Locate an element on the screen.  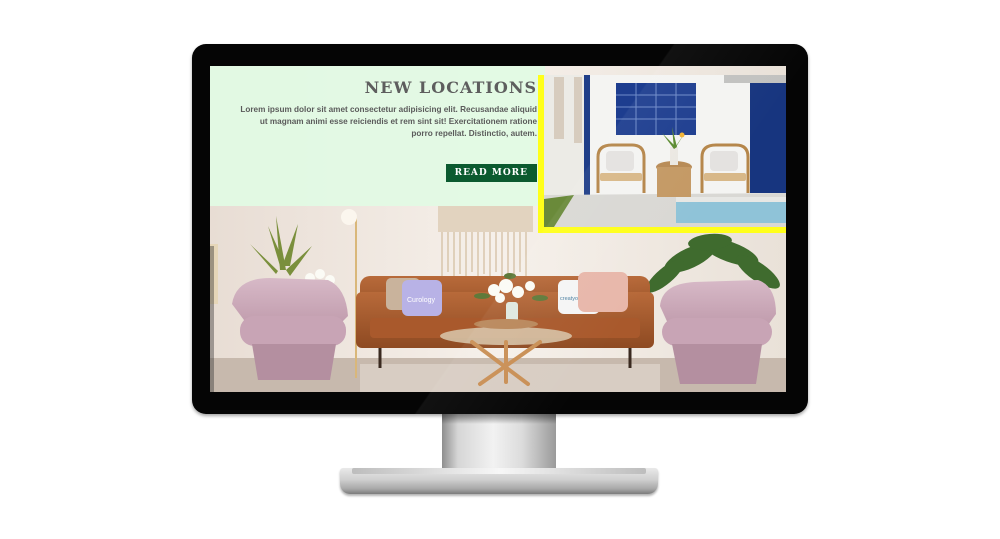
page-title: NEW LOCATIONS is located at coordinates (450, 87).